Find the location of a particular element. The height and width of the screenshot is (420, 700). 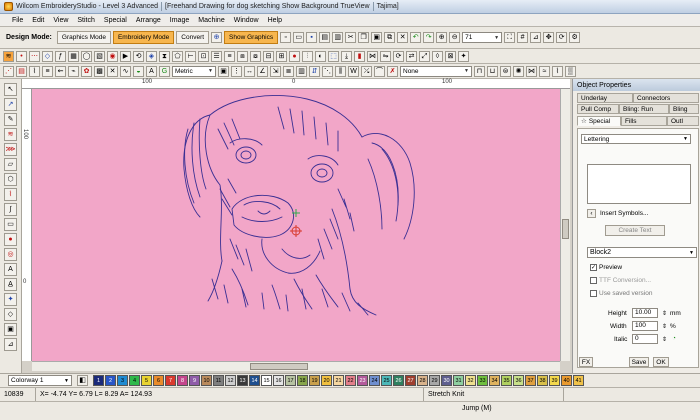

menu-window: Window is located at coordinates (246, 20).